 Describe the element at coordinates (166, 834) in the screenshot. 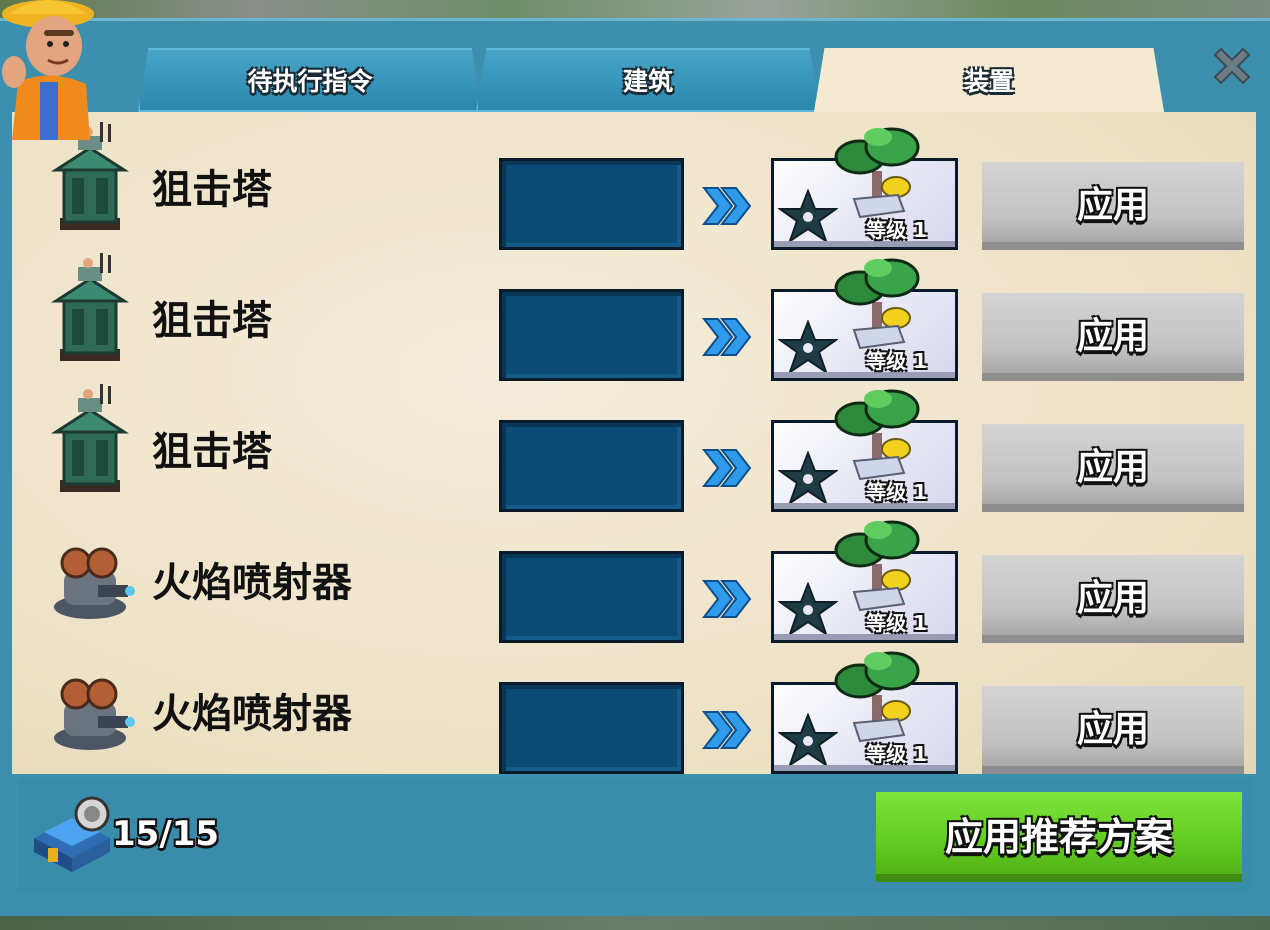

I see `inventory-count: 15/15` at that location.